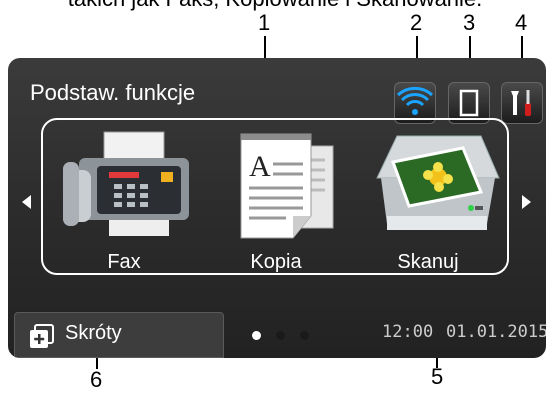  I want to click on fax-label: Fax, so click(124, 262).